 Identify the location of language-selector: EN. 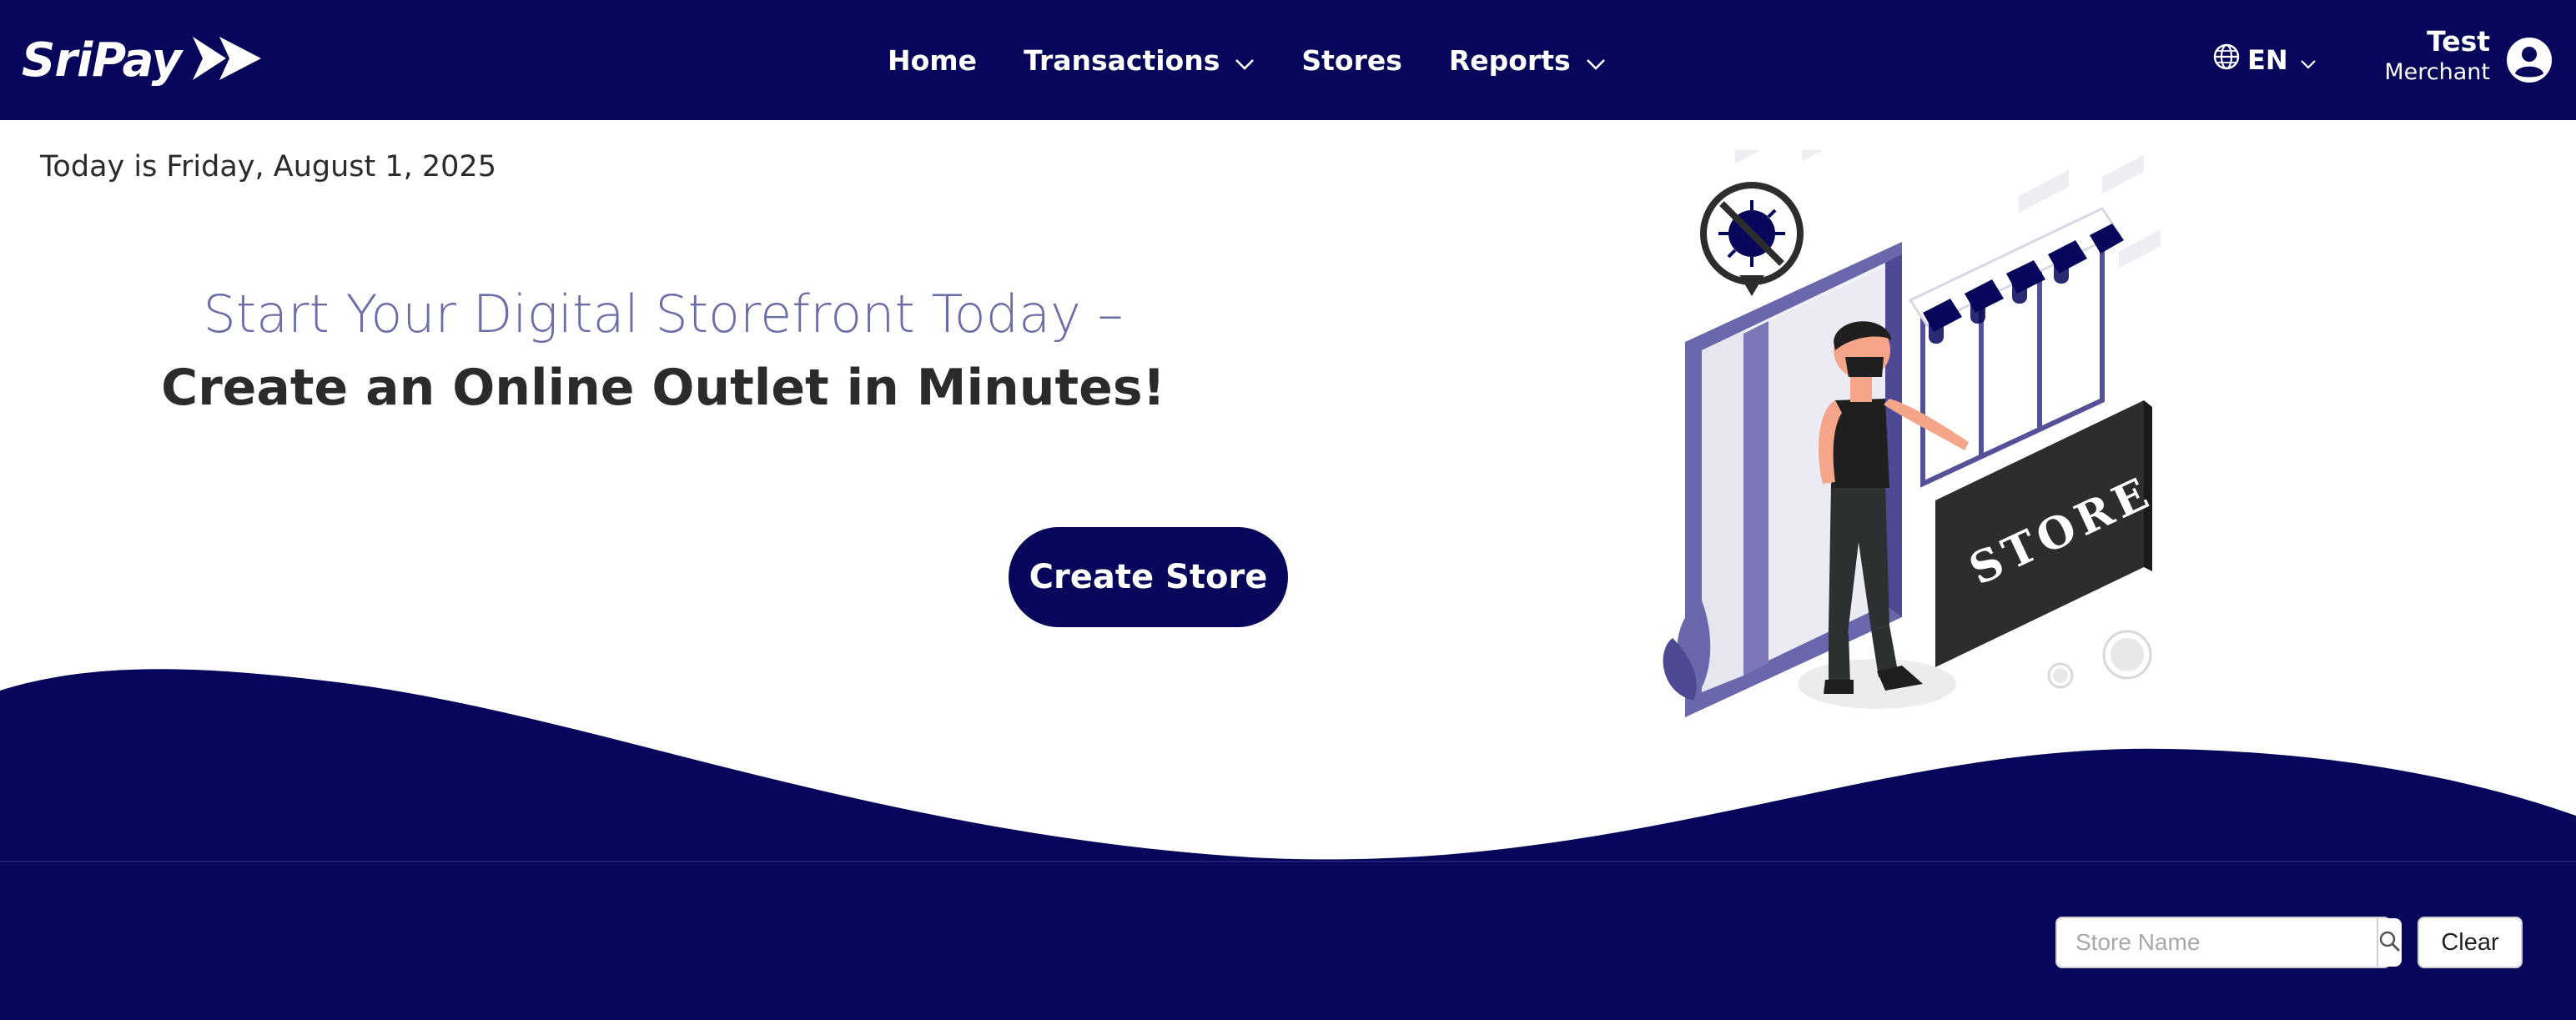
(2264, 60).